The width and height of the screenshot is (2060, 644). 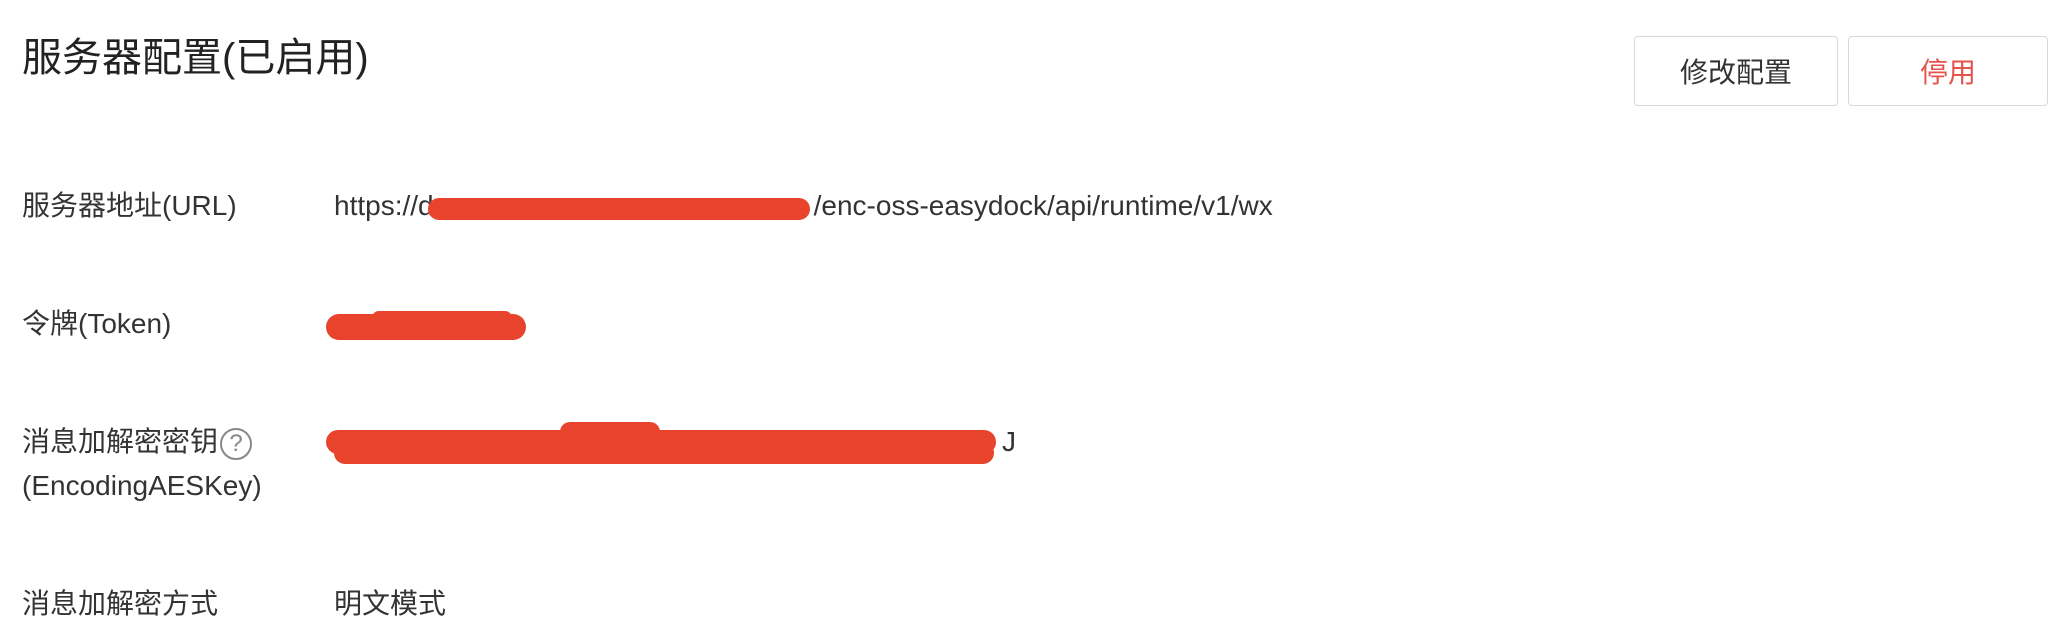 What do you see at coordinates (1043, 205) in the screenshot?
I see `url-value-suffix: /enc-oss-easydock/api/runtime/v1/wx` at bounding box center [1043, 205].